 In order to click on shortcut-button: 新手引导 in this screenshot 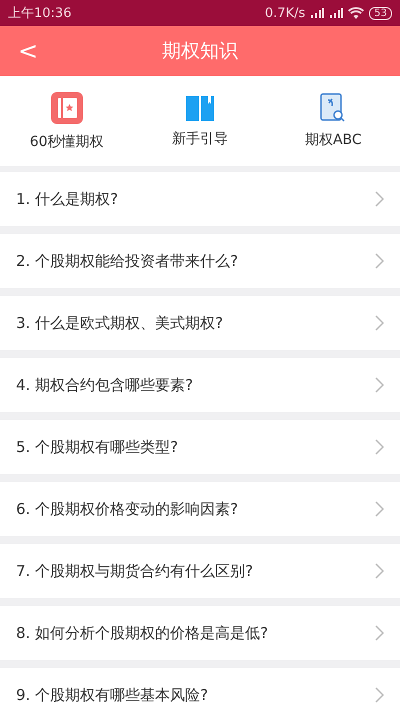, I will do `click(200, 121)`.